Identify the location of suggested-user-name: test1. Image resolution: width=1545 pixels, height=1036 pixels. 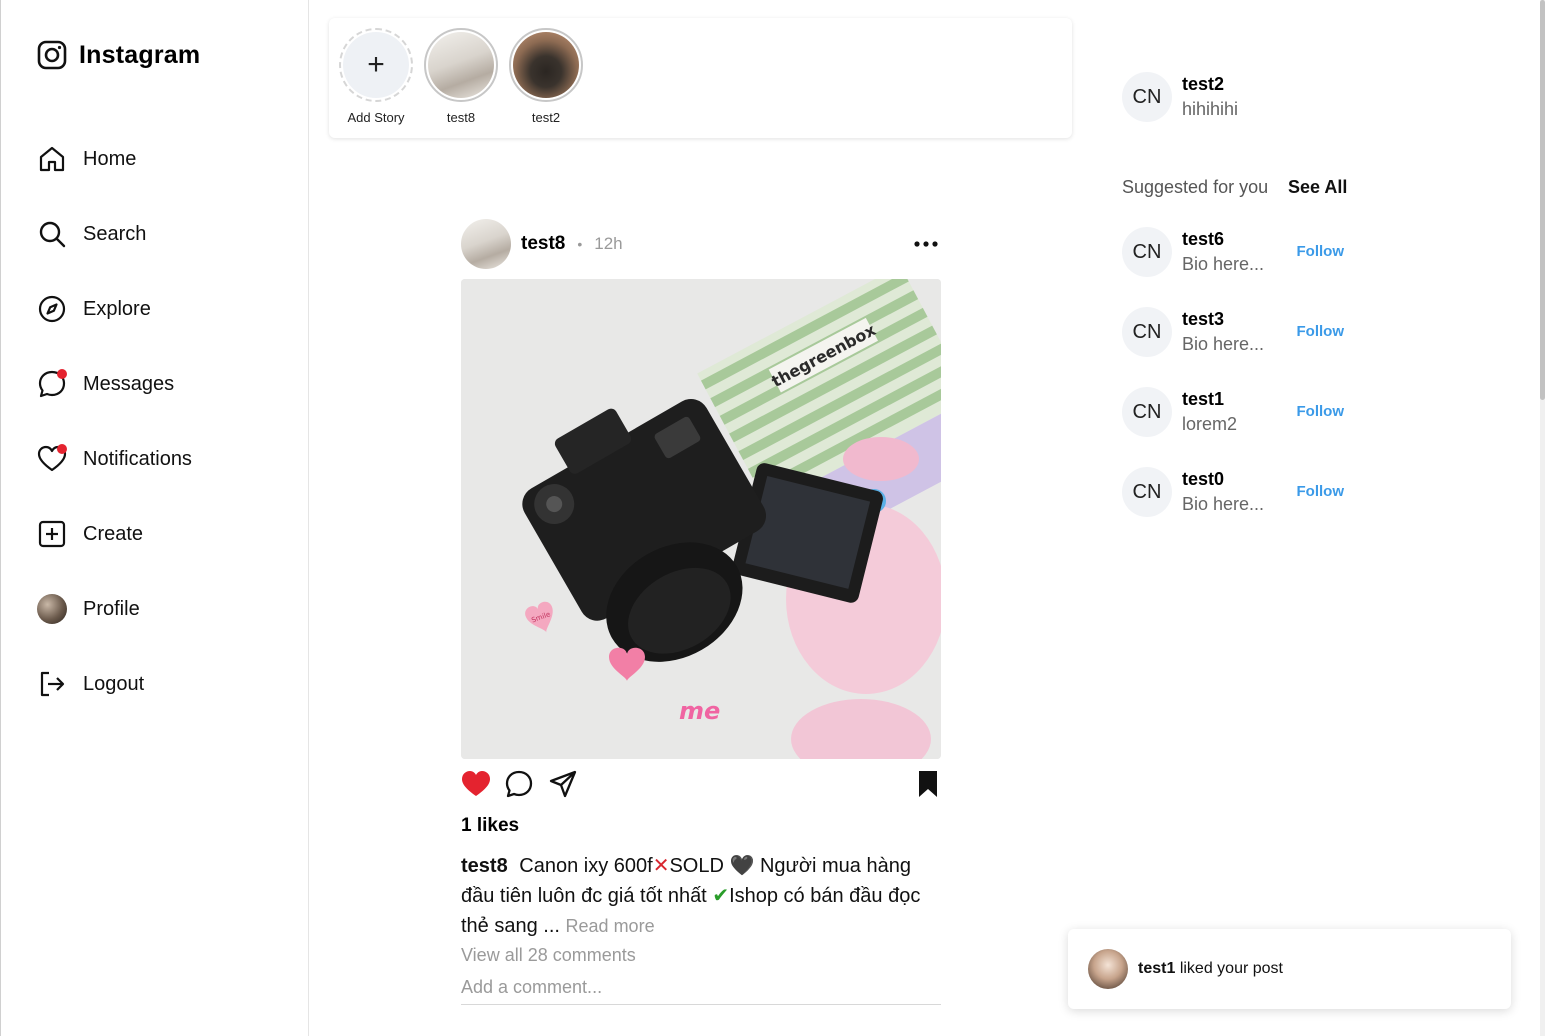
(1209, 399).